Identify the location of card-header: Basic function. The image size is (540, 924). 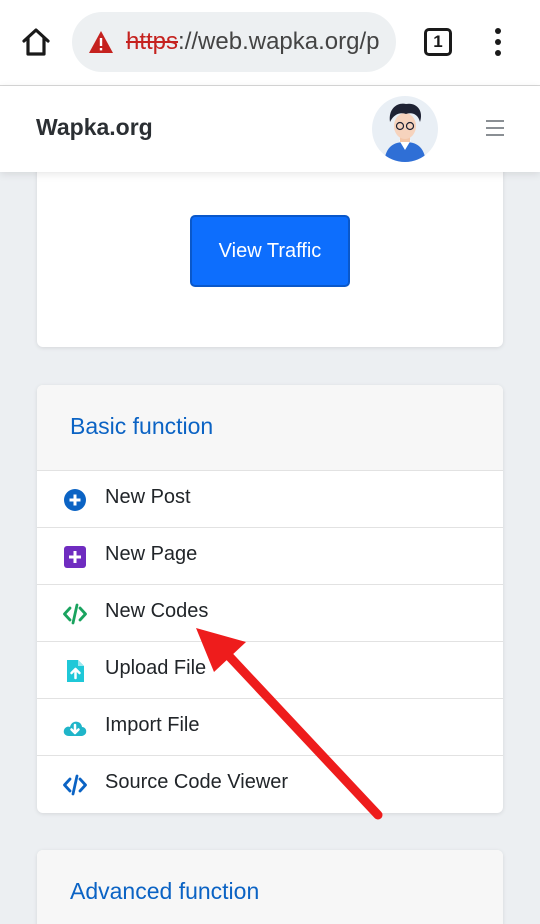
(270, 428).